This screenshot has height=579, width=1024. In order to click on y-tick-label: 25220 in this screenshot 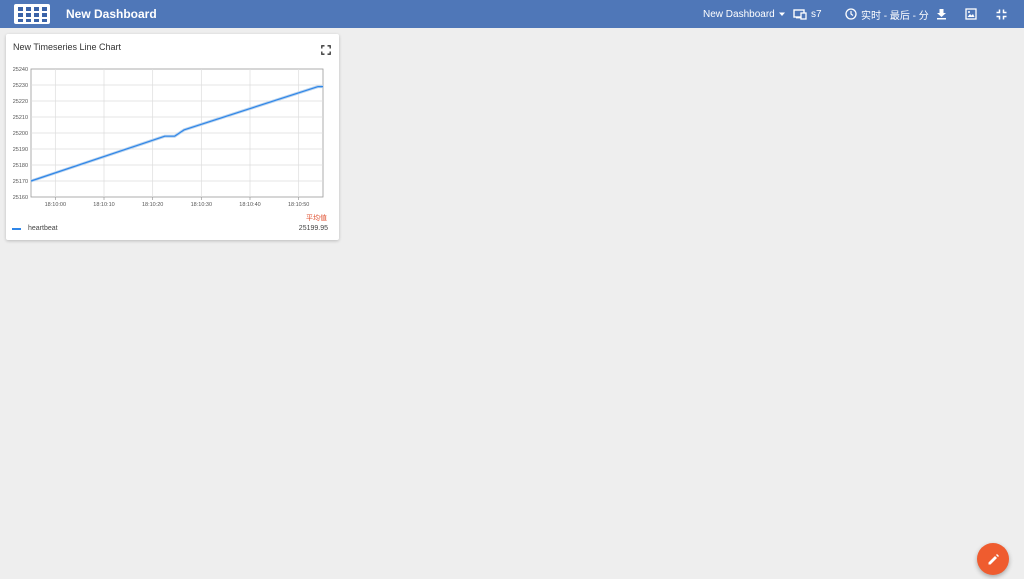, I will do `click(20, 102)`.